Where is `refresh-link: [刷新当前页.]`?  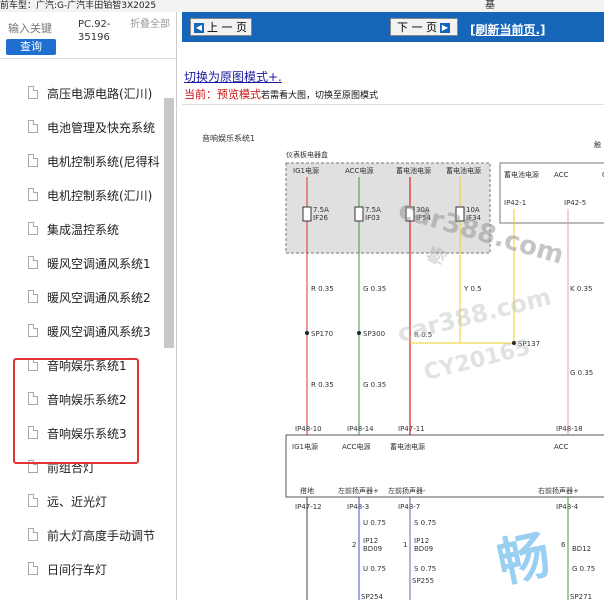 refresh-link: [刷新当前页.] is located at coordinates (508, 29).